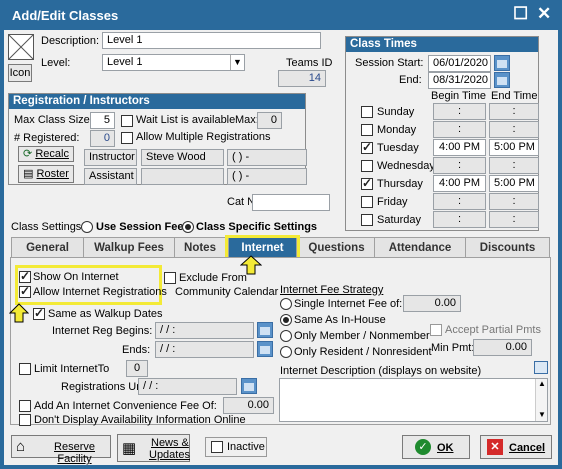 Image resolution: width=562 pixels, height=469 pixels. Describe the element at coordinates (247, 120) in the screenshot. I see `max-label: Max:` at that location.